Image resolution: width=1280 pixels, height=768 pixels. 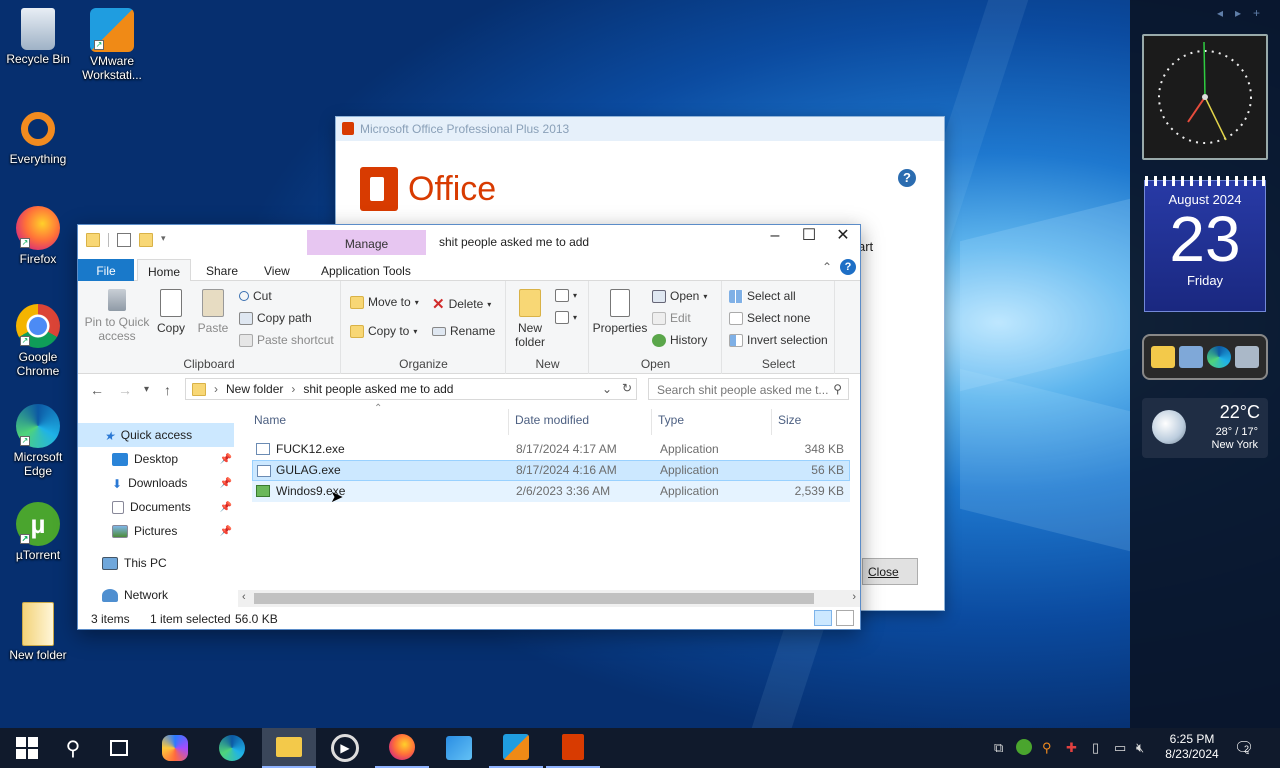 I want to click on up-arrow-icon: ↑, so click(x=167, y=390).